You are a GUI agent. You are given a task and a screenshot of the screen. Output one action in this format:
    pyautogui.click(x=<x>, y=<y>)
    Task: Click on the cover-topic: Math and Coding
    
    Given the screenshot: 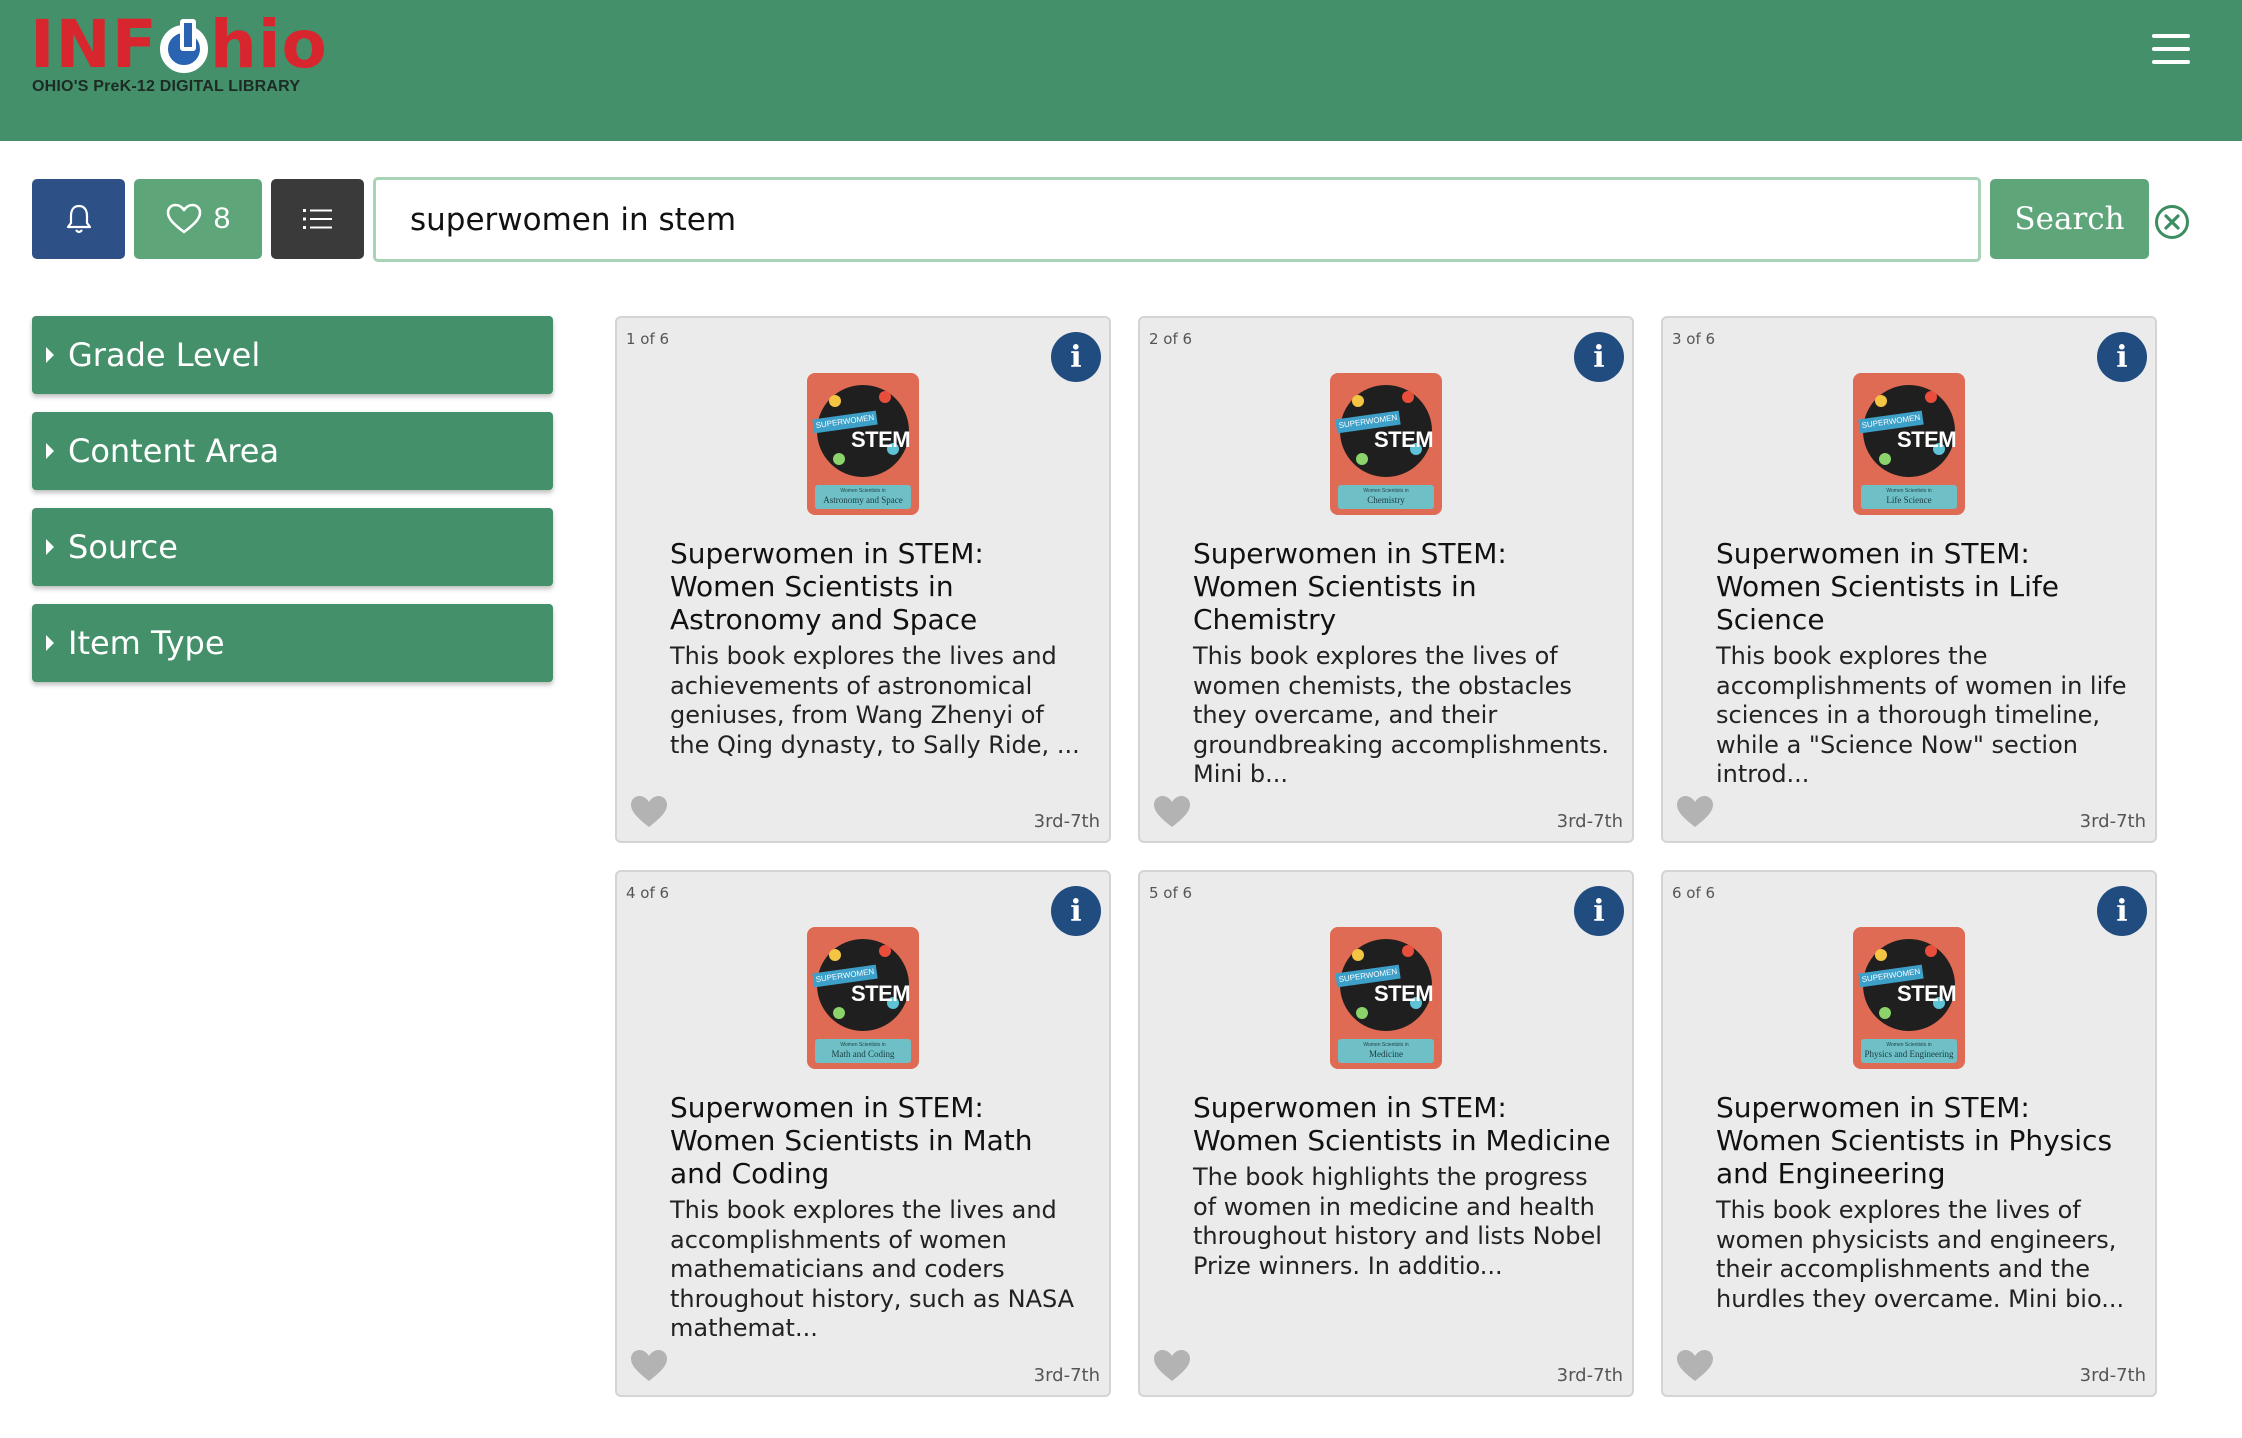 What is the action you would take?
    pyautogui.click(x=863, y=1054)
    